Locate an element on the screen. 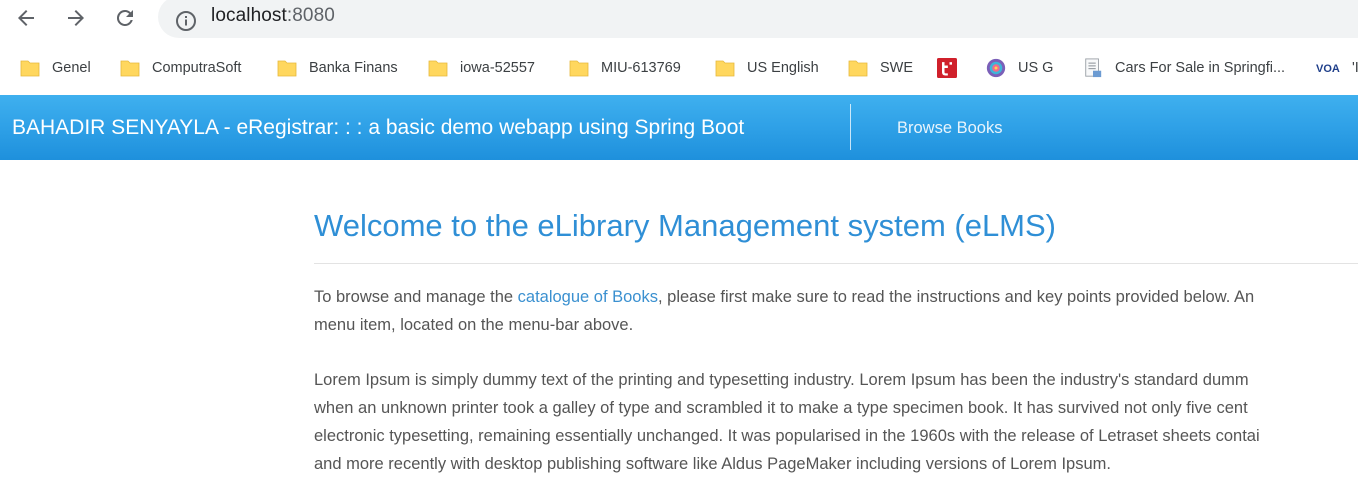  bookmark-iowa: iowa-52557 is located at coordinates (481, 68).